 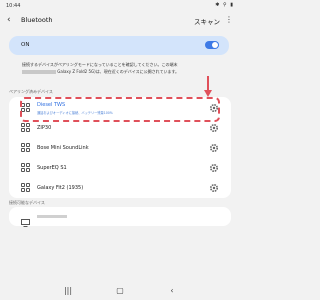 I want to click on home-icon: ▢, so click(x=120, y=291).